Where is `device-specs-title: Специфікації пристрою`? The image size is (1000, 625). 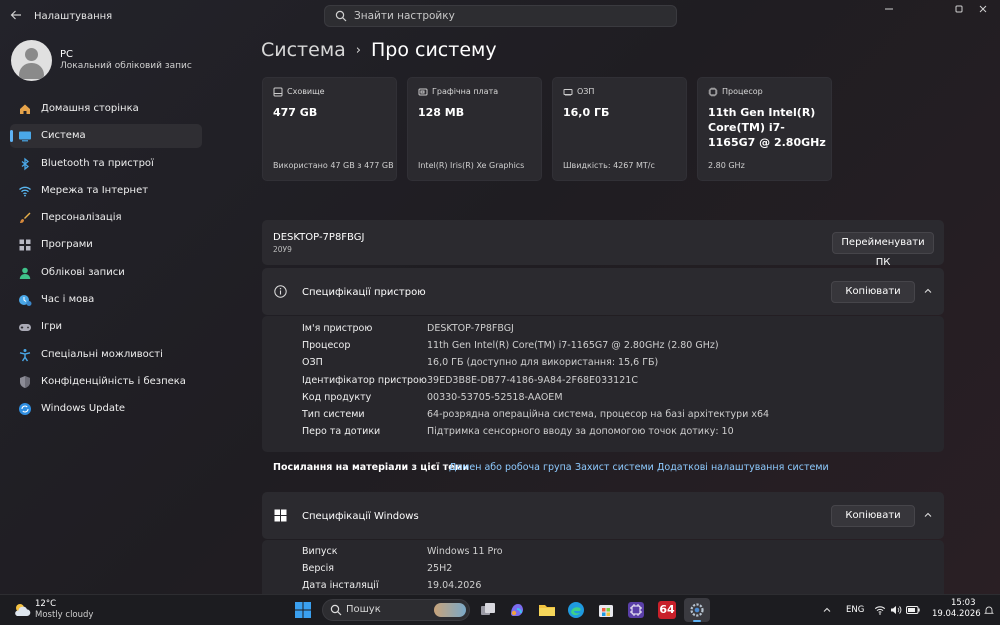
device-specs-title: Специфікації пристрою is located at coordinates (364, 292).